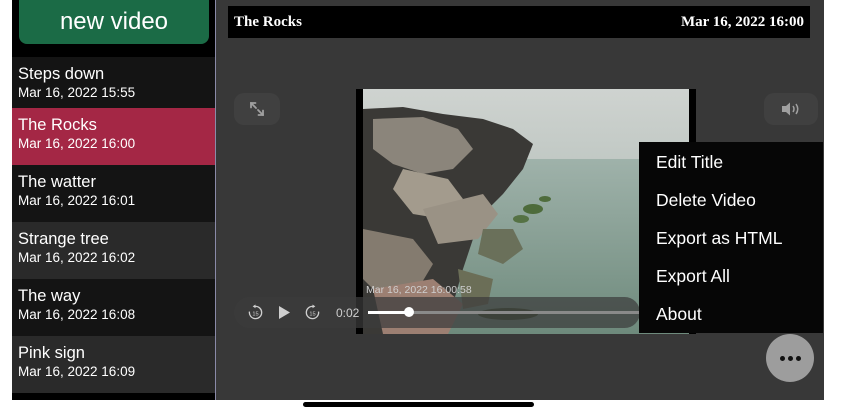 Image resolution: width=855 pixels, height=409 pixels. I want to click on video-item-title: Steps down, so click(61, 74).